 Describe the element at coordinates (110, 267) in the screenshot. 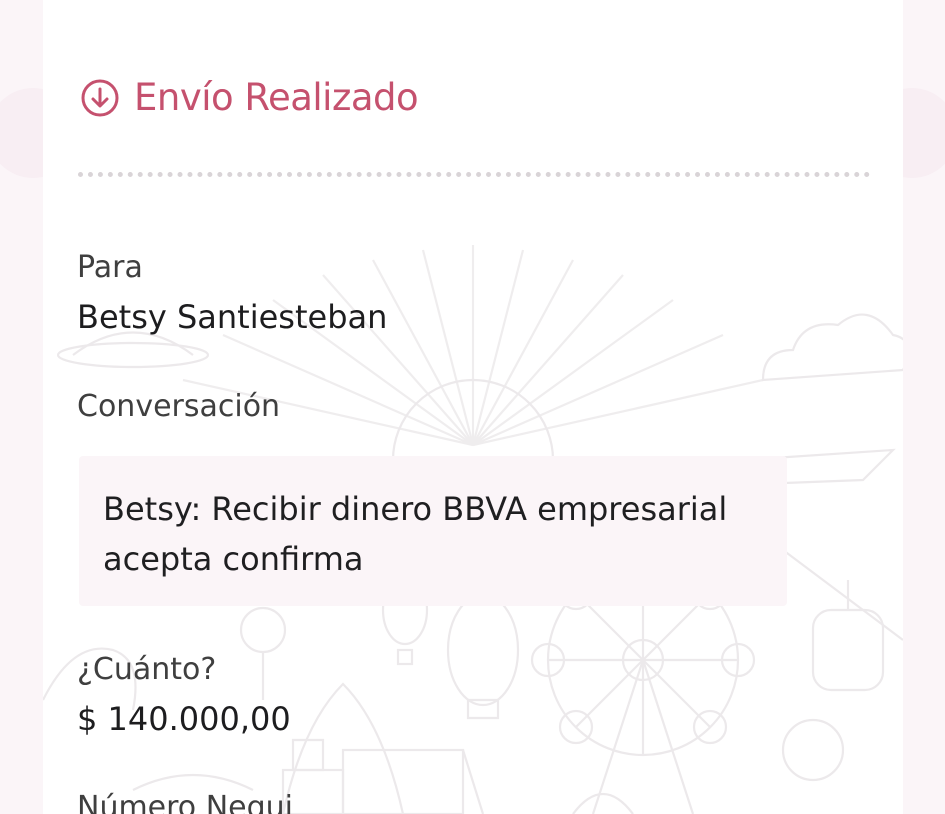

I see `recipient-label: Para` at that location.